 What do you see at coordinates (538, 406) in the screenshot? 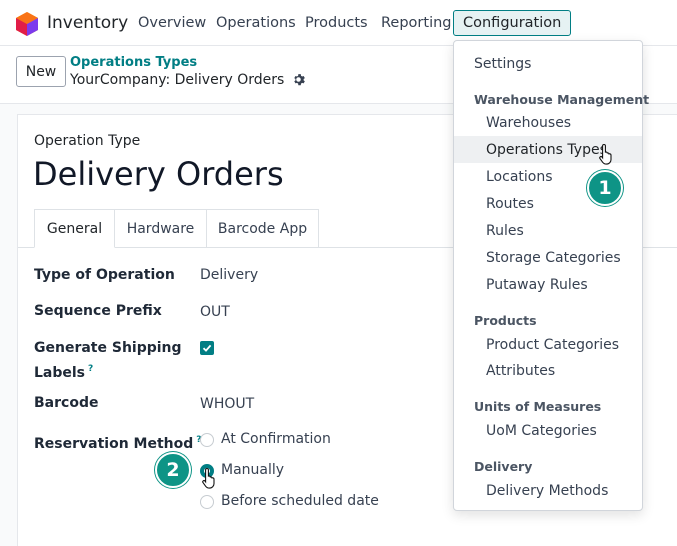
I see `header-units-of-measures: Units of Measures` at bounding box center [538, 406].